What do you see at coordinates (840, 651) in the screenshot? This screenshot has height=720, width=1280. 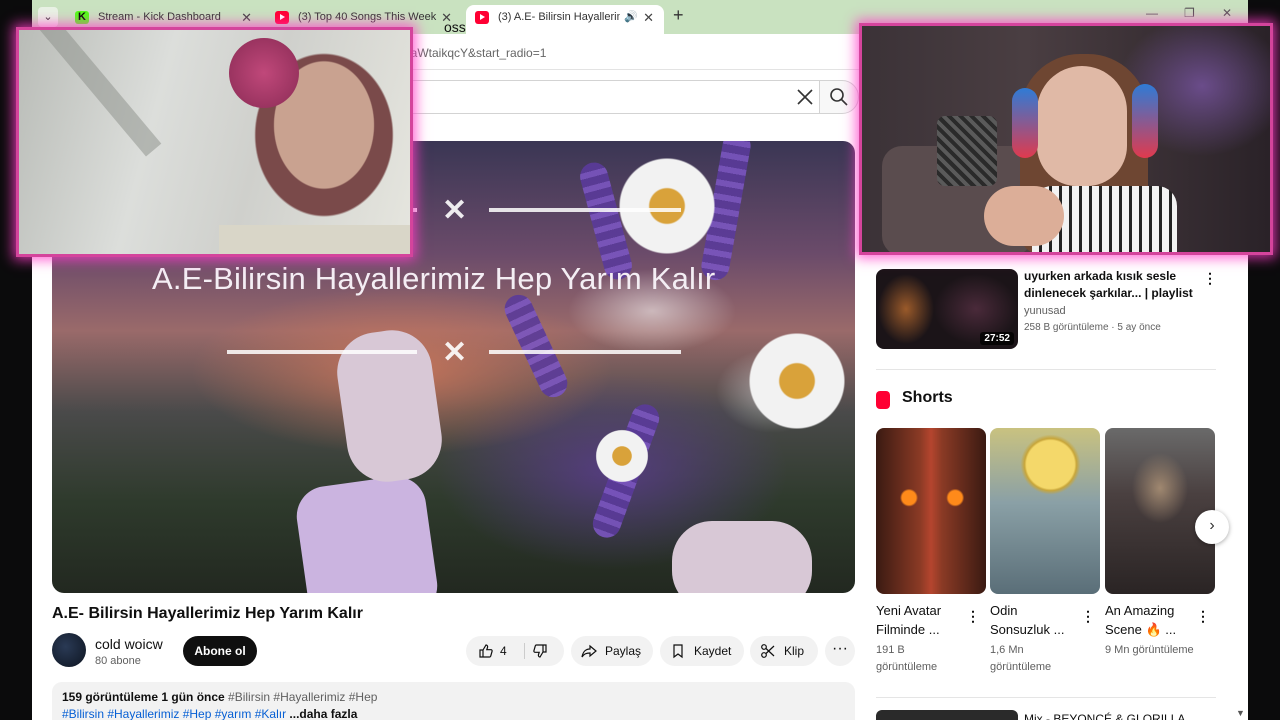 I see `more-actions-button: ···` at bounding box center [840, 651].